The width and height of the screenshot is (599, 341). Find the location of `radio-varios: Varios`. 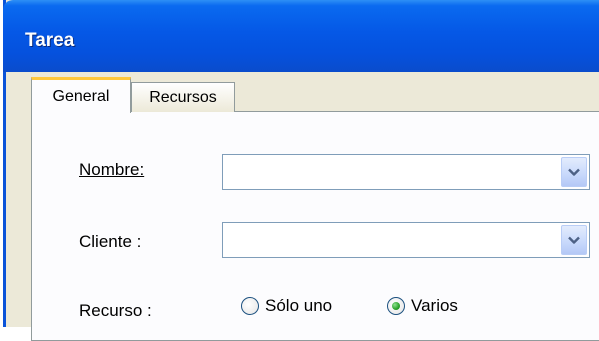

radio-varios: Varios is located at coordinates (422, 306).